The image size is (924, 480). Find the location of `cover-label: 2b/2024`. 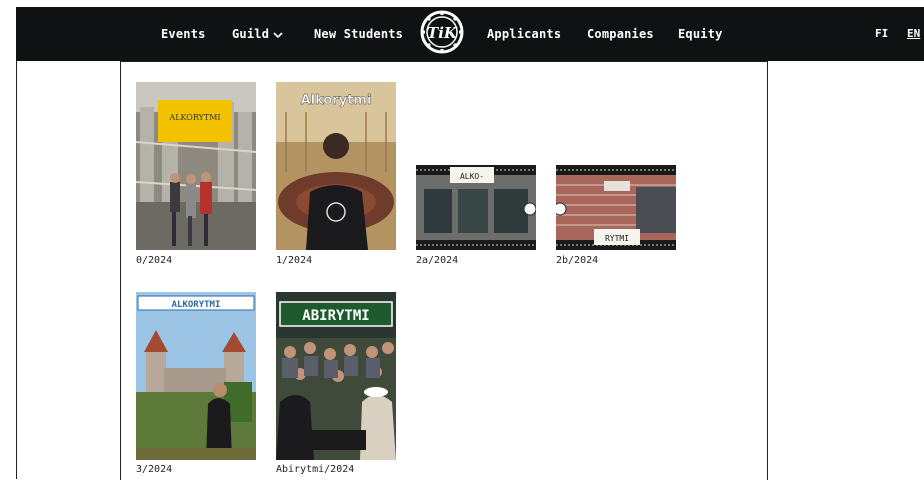

cover-label: 2b/2024 is located at coordinates (577, 260).